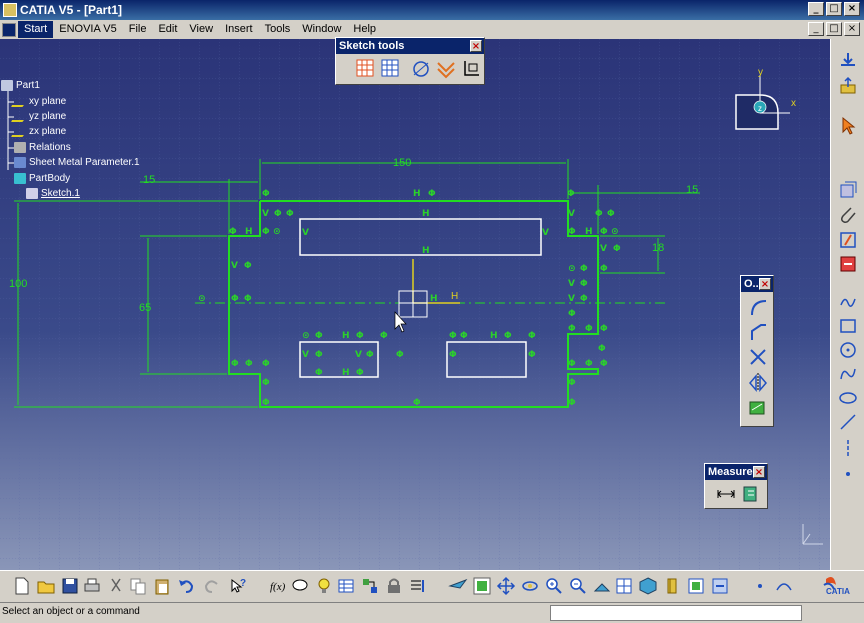 This screenshot has width=864, height=623. I want to click on menu-tools: Tools, so click(278, 29).